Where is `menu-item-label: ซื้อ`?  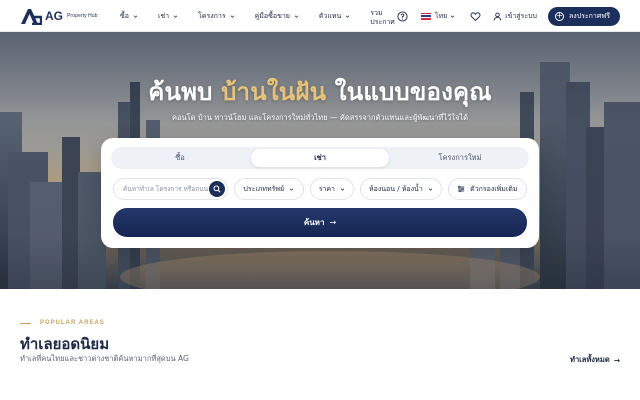 menu-item-label: ซื้อ is located at coordinates (124, 15).